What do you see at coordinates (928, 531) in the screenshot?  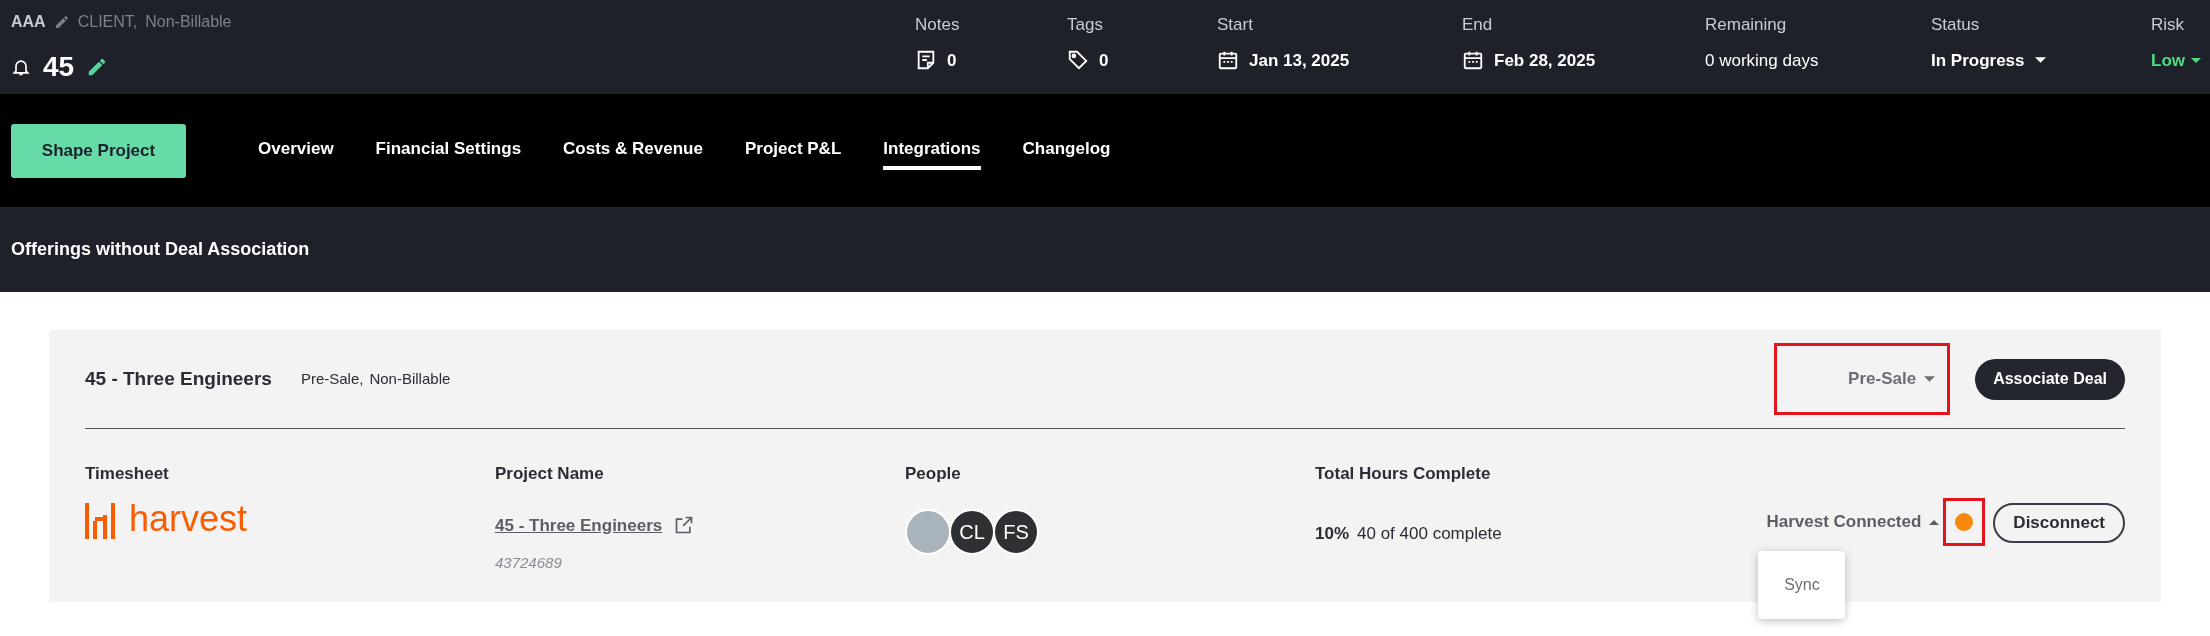 I see `avatar-photo` at bounding box center [928, 531].